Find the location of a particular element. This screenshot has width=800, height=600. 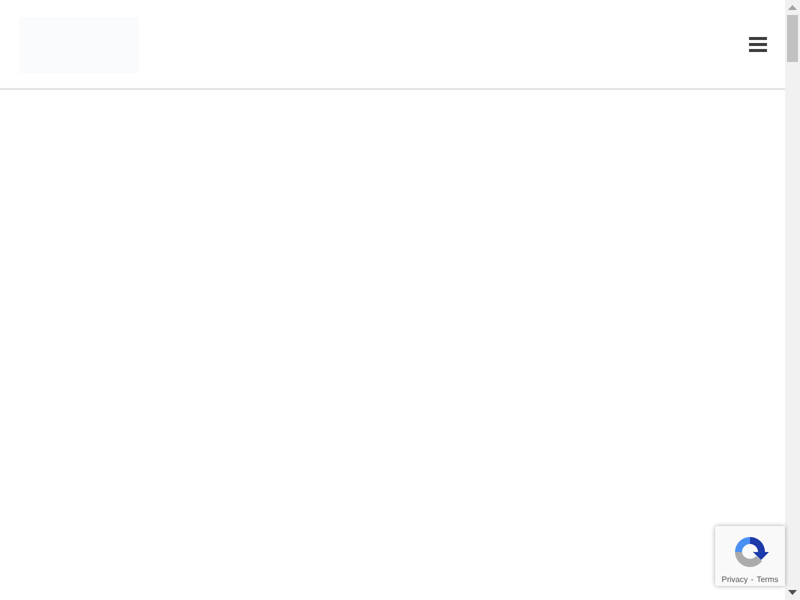

footer-link: Privacy is located at coordinates (735, 579).